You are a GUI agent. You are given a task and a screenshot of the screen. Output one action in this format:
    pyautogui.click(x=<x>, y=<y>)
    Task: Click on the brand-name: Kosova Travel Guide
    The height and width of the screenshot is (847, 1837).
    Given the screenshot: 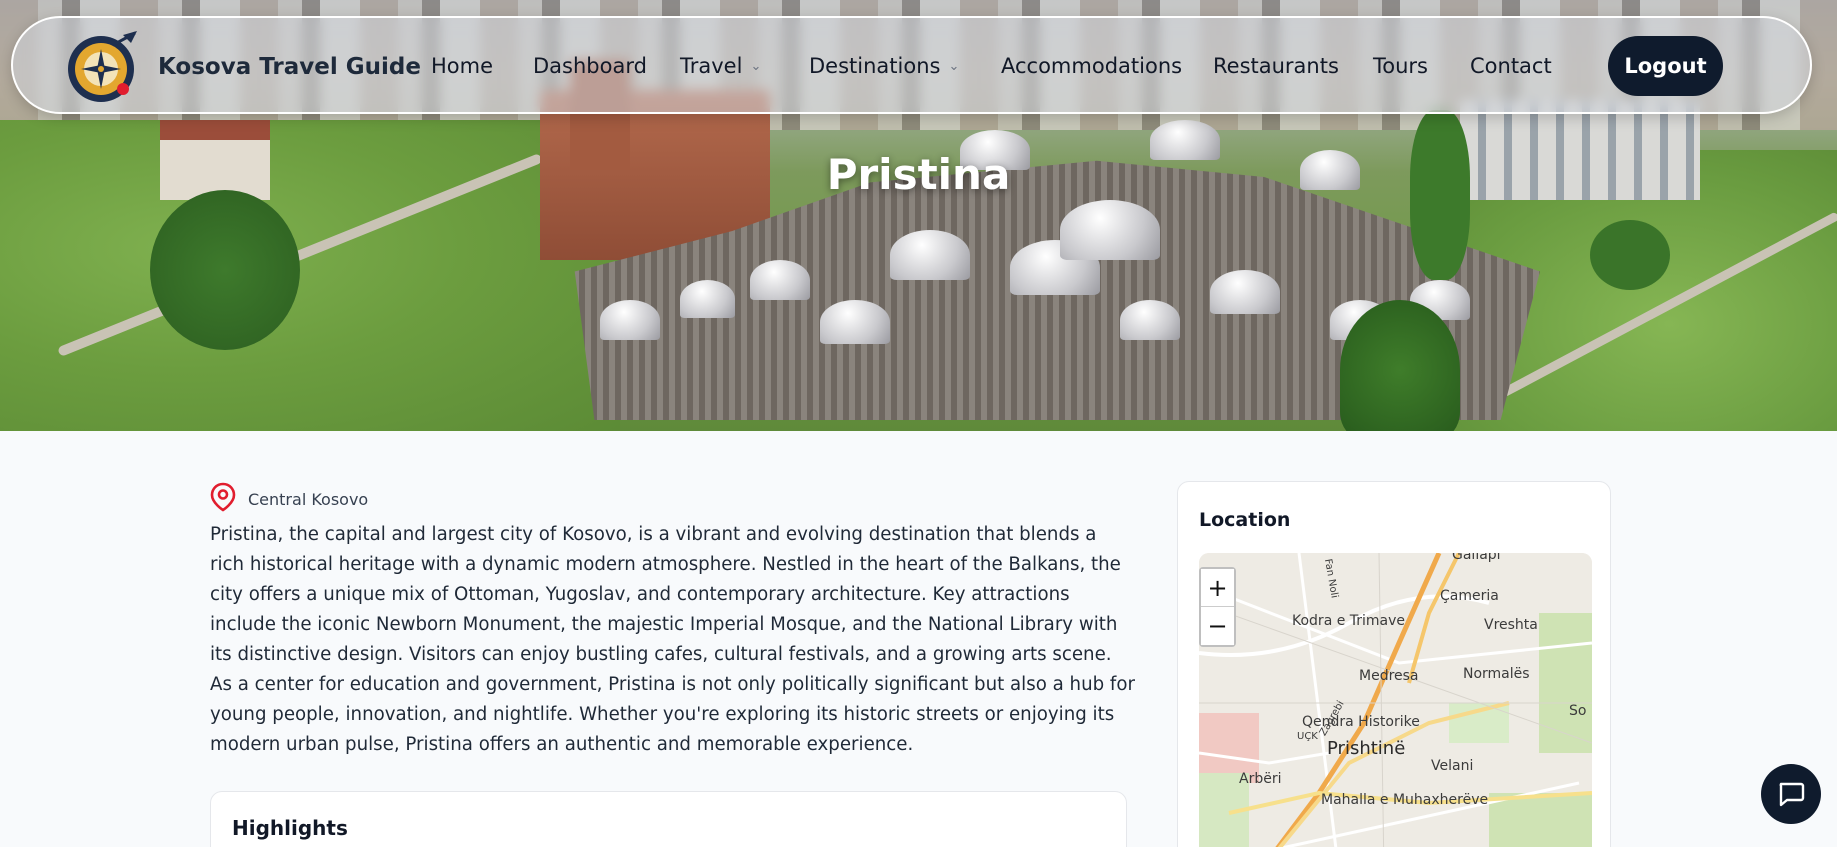 What is the action you would take?
    pyautogui.click(x=289, y=67)
    